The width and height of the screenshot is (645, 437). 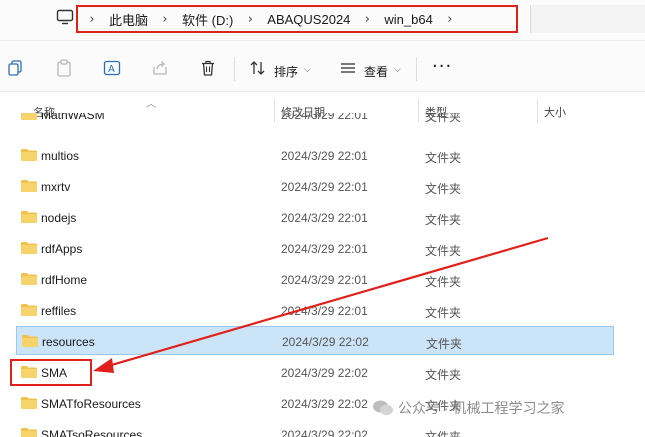 What do you see at coordinates (59, 218) in the screenshot?
I see `file-name: nodejs` at bounding box center [59, 218].